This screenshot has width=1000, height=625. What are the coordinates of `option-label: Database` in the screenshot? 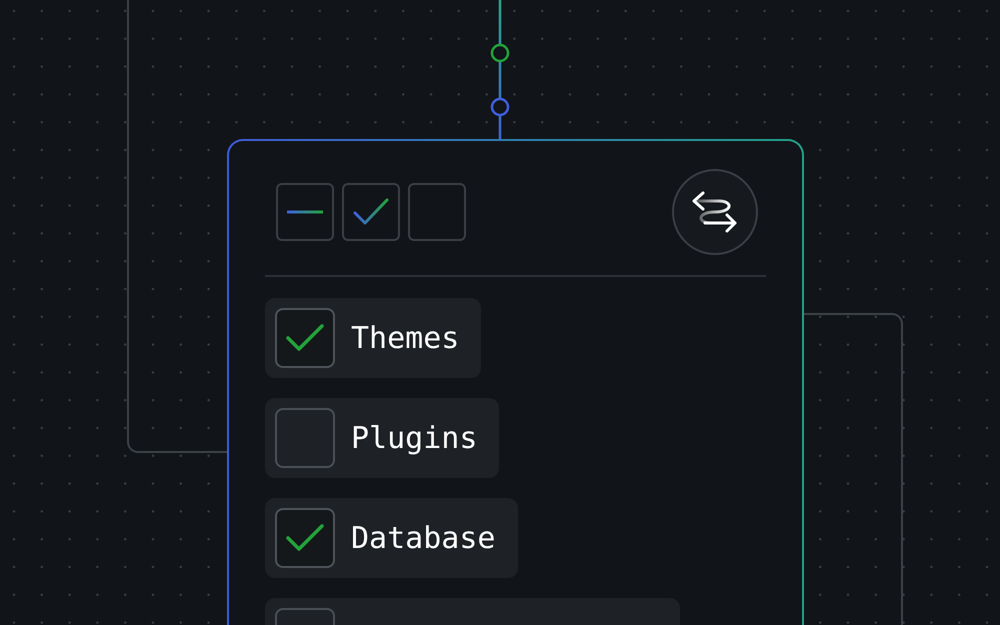 It's located at (423, 539).